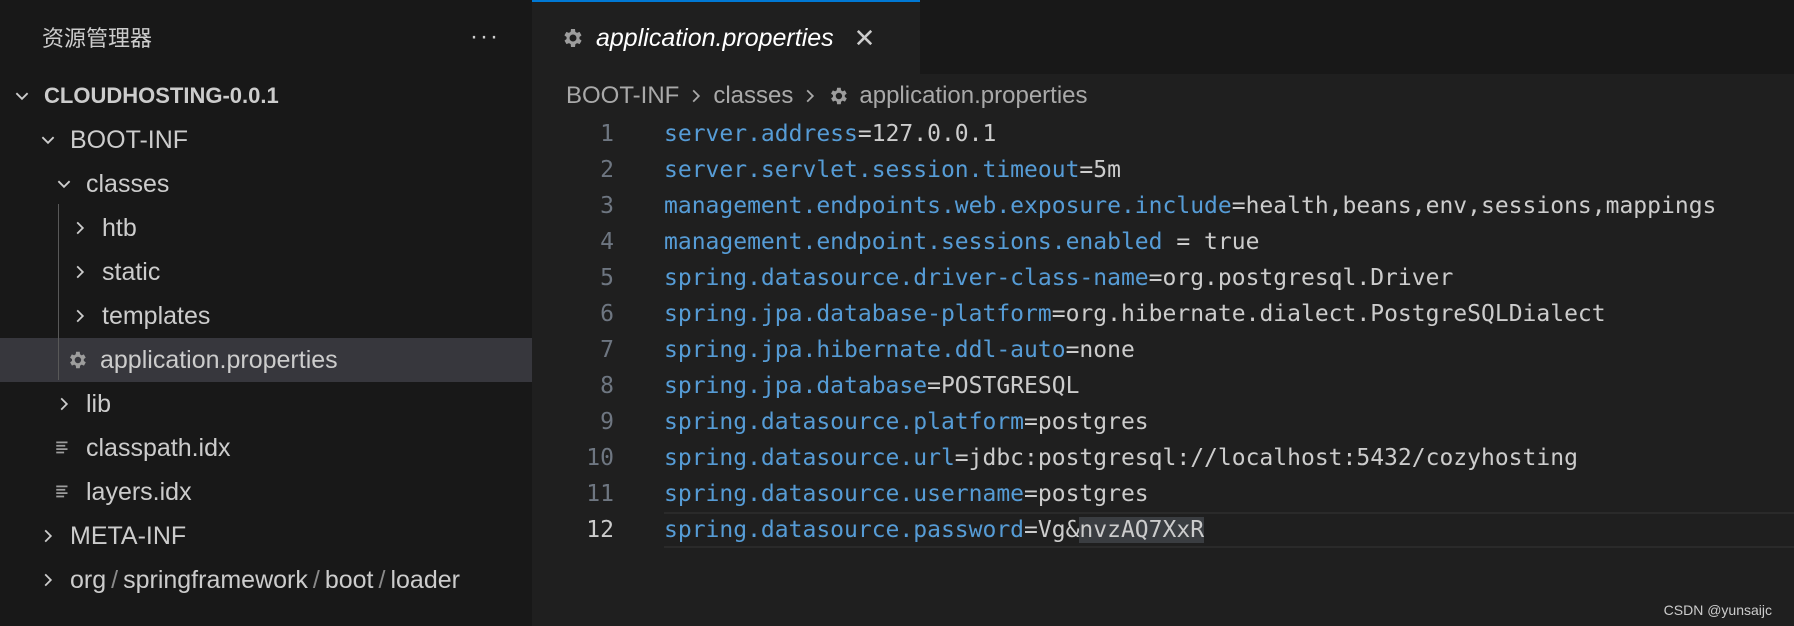  I want to click on watermark: CSDN @yunsaijc, so click(1717, 610).